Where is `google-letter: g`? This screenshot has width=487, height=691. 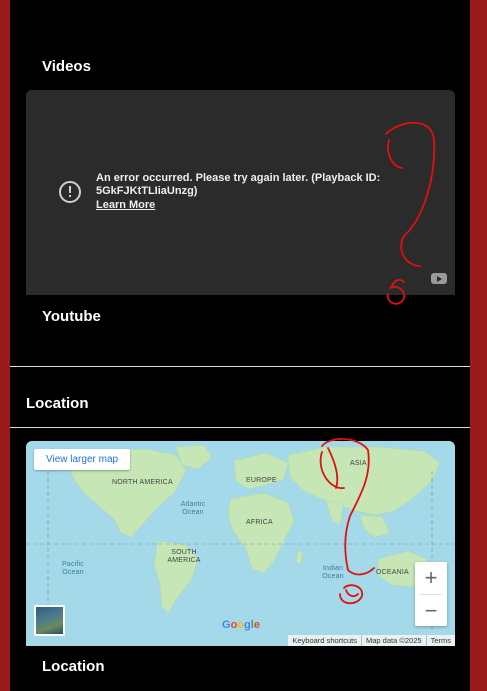
google-letter: g is located at coordinates (247, 625).